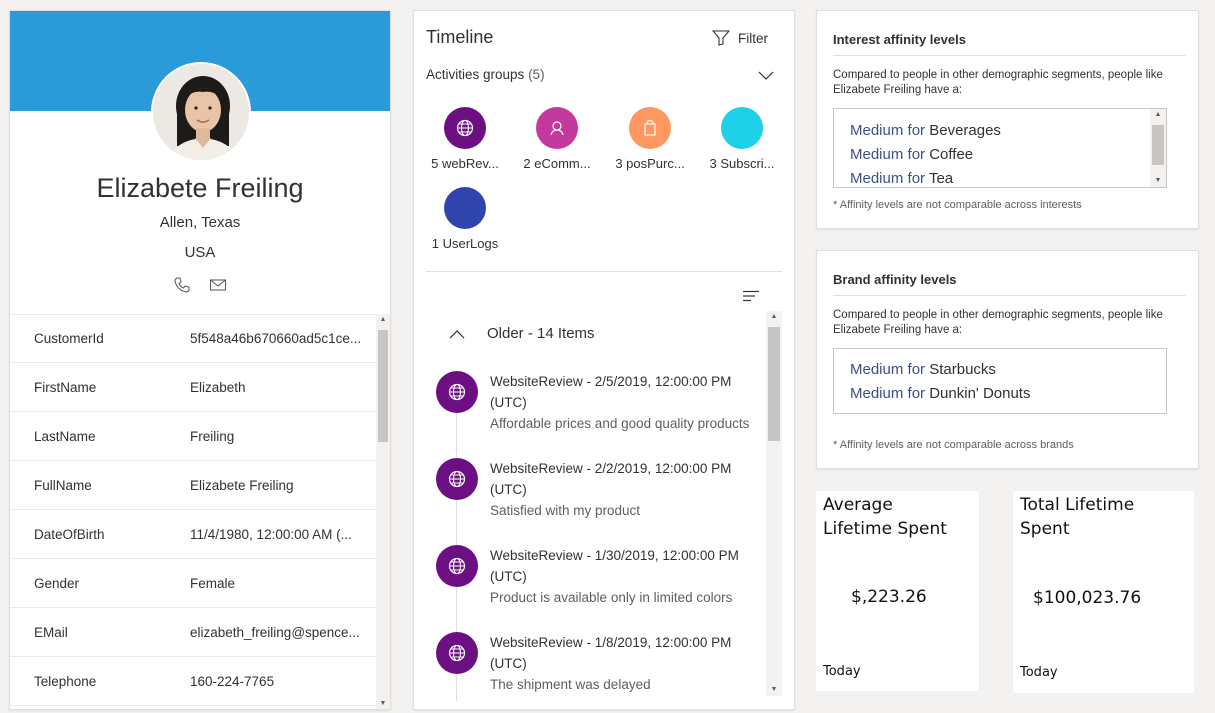 This screenshot has height=713, width=1215. Describe the element at coordinates (885, 517) in the screenshot. I see `kpi-title: Average Lifetime Spent` at that location.